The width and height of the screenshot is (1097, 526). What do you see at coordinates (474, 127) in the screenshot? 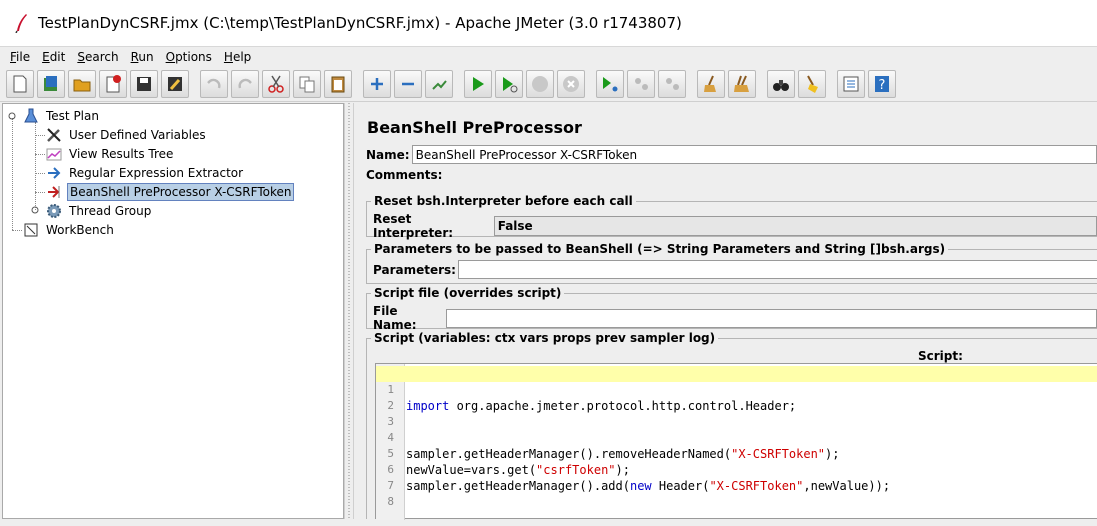
I see `panel-title: BeanShell PreProcessor` at bounding box center [474, 127].